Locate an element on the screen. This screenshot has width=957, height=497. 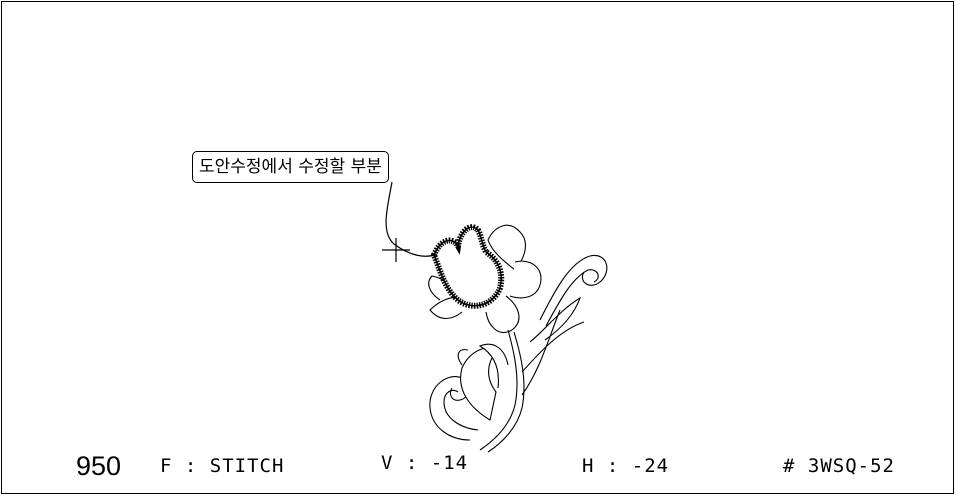
mode-indicator: F : STITCH is located at coordinates (222, 466).